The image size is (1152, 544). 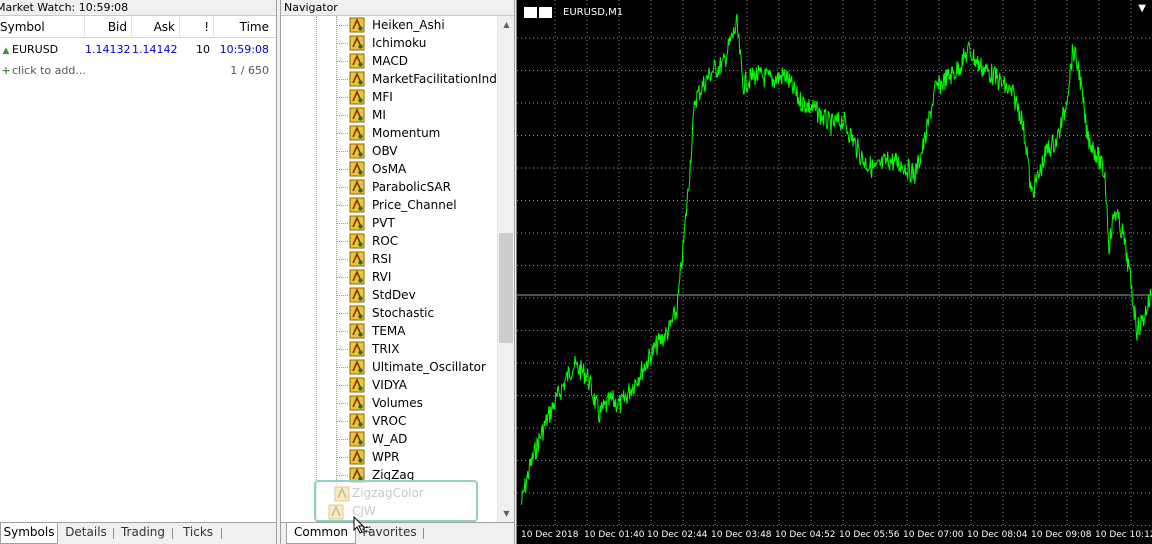 I want to click on navigator-item: PVT, so click(x=417, y=223).